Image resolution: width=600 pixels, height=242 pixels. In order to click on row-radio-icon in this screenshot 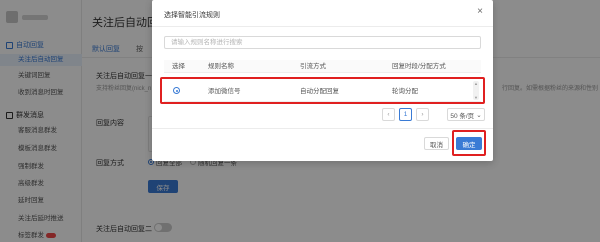, I will do `click(176, 90)`.